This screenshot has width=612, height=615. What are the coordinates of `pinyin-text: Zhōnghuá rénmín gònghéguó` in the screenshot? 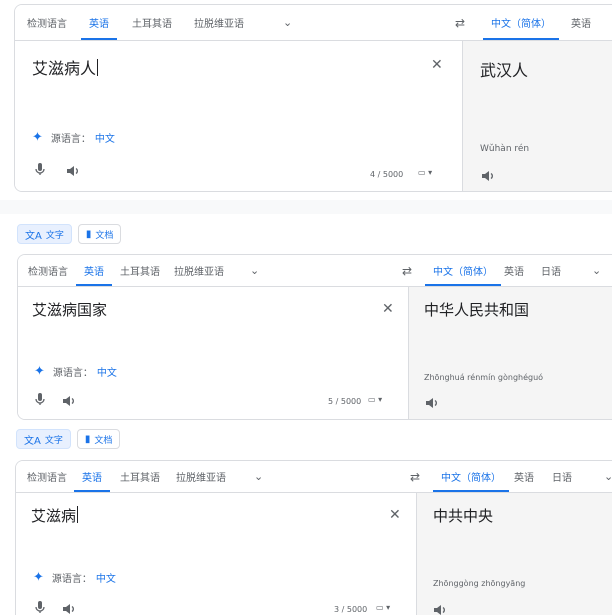 It's located at (484, 377).